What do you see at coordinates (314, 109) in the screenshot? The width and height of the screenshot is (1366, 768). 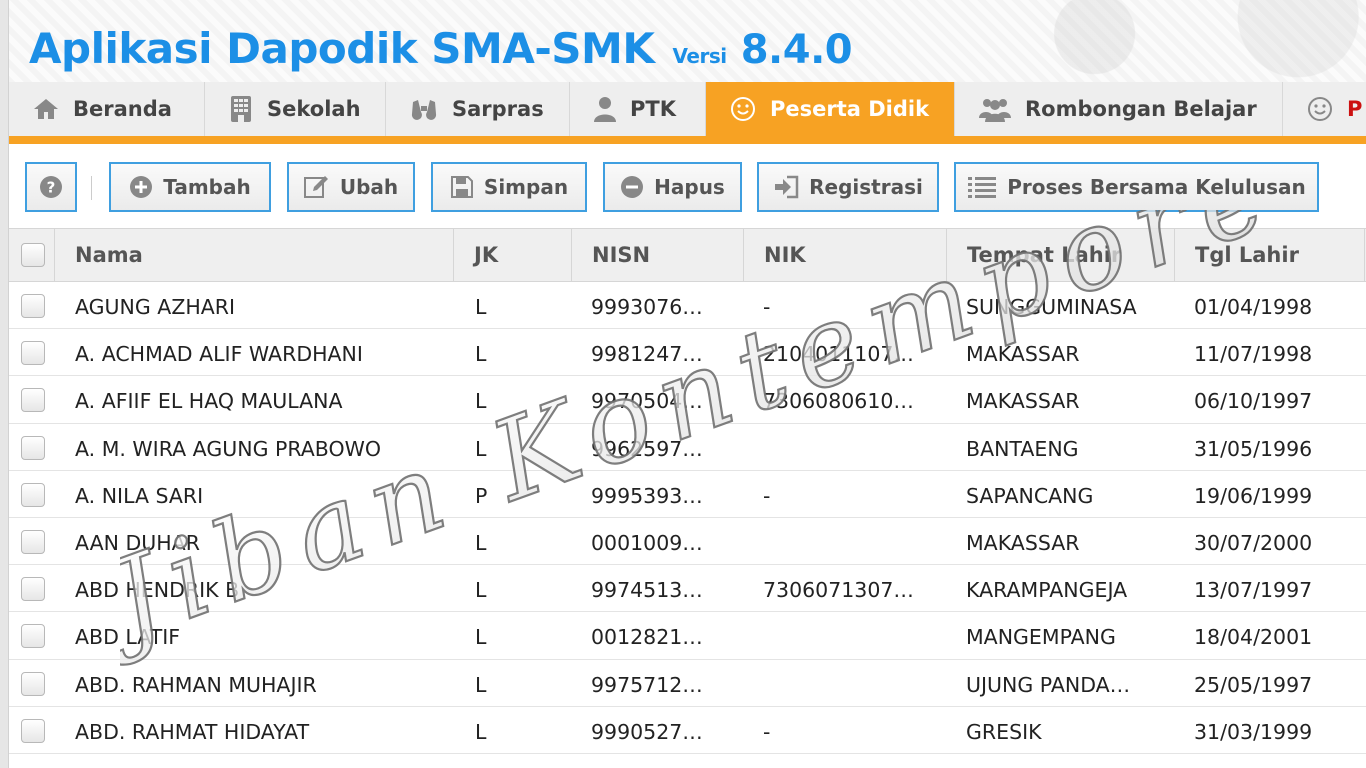 I see `tab-label: Sekolah` at bounding box center [314, 109].